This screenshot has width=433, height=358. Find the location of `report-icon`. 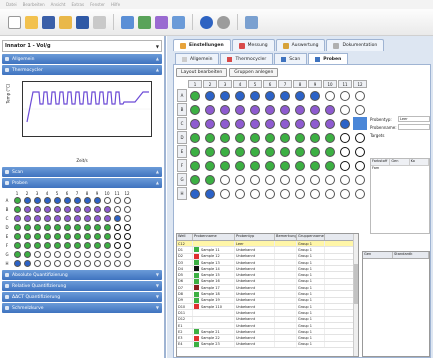

report-icon is located at coordinates (178, 22).